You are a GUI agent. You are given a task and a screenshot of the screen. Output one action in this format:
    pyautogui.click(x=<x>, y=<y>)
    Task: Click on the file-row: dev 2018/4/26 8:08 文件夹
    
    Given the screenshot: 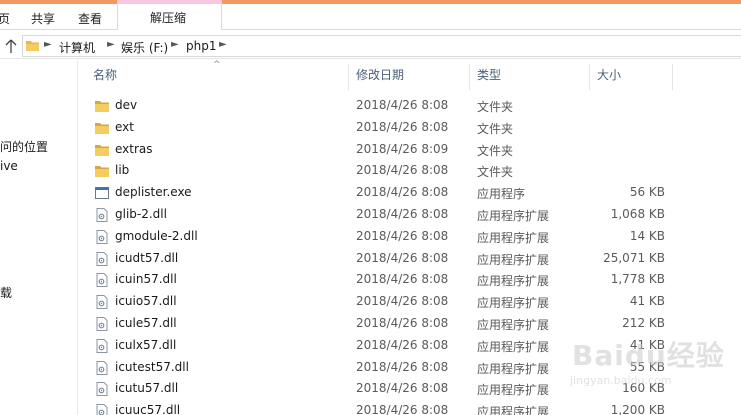 What is the action you would take?
    pyautogui.click(x=410, y=106)
    